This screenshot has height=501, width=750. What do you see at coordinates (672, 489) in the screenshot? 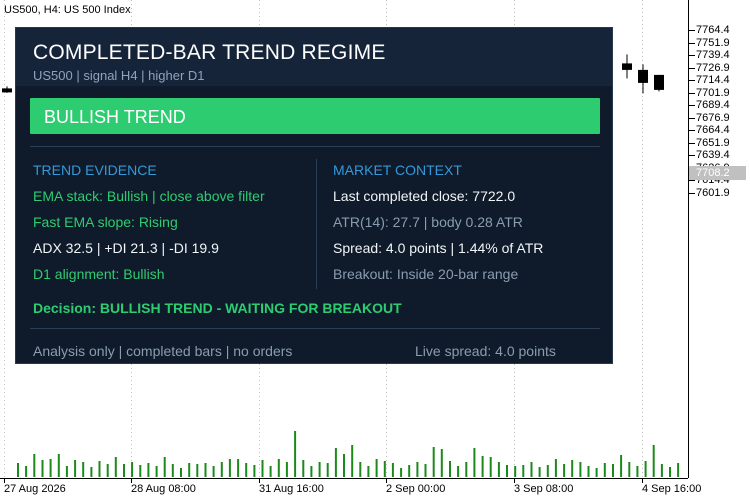
I see `time-tick-label: 4 Sep 16:00` at bounding box center [672, 489].